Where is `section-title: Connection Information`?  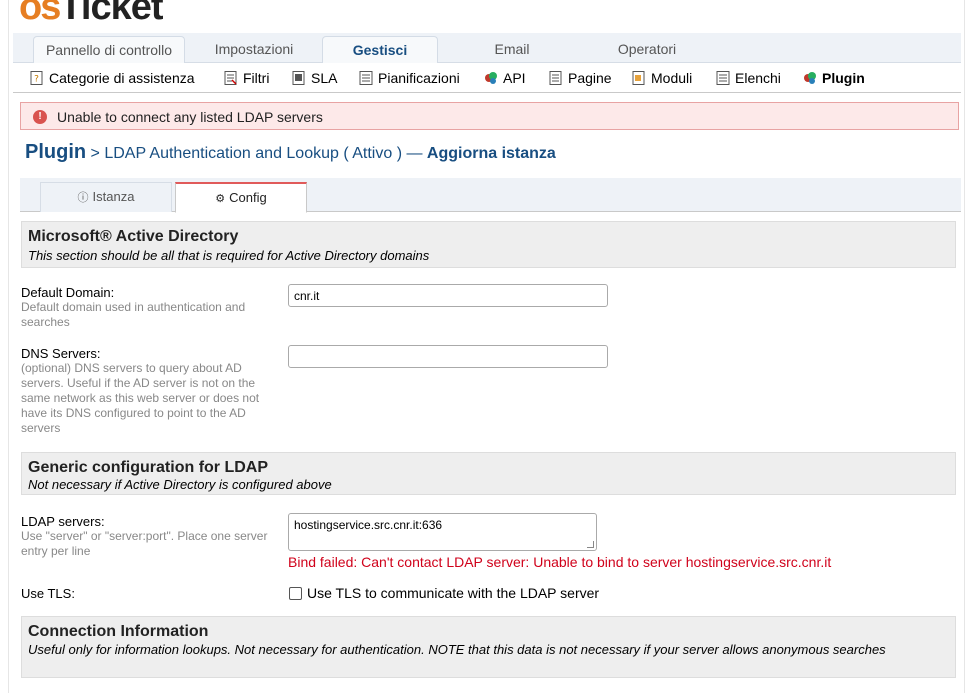 section-title: Connection Information is located at coordinates (118, 631).